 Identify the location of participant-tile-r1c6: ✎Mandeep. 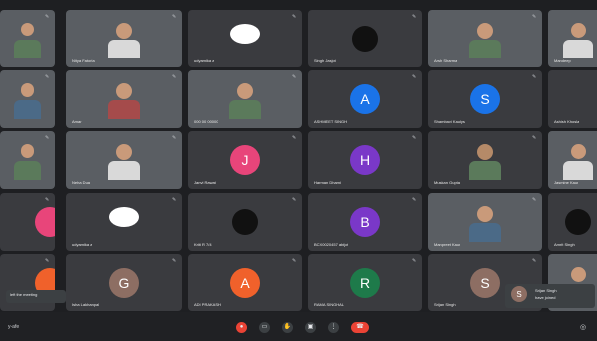
(572, 38).